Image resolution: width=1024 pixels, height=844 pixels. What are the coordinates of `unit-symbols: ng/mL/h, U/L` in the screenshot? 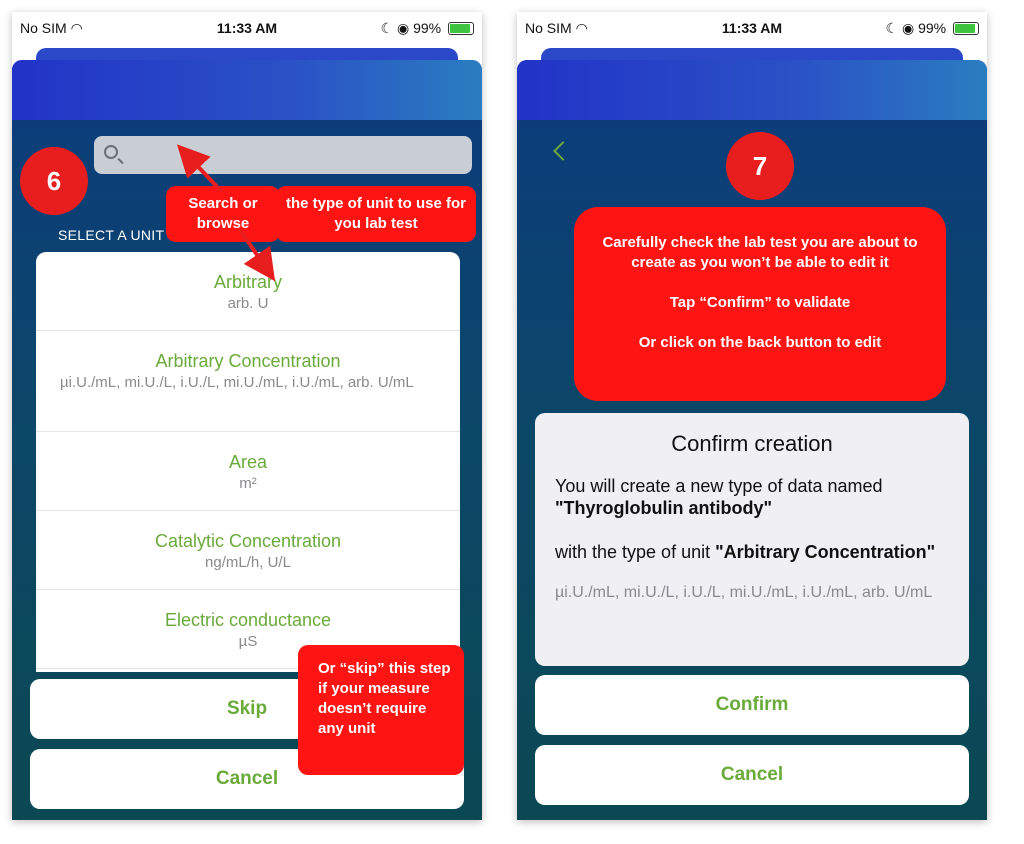 It's located at (248, 562).